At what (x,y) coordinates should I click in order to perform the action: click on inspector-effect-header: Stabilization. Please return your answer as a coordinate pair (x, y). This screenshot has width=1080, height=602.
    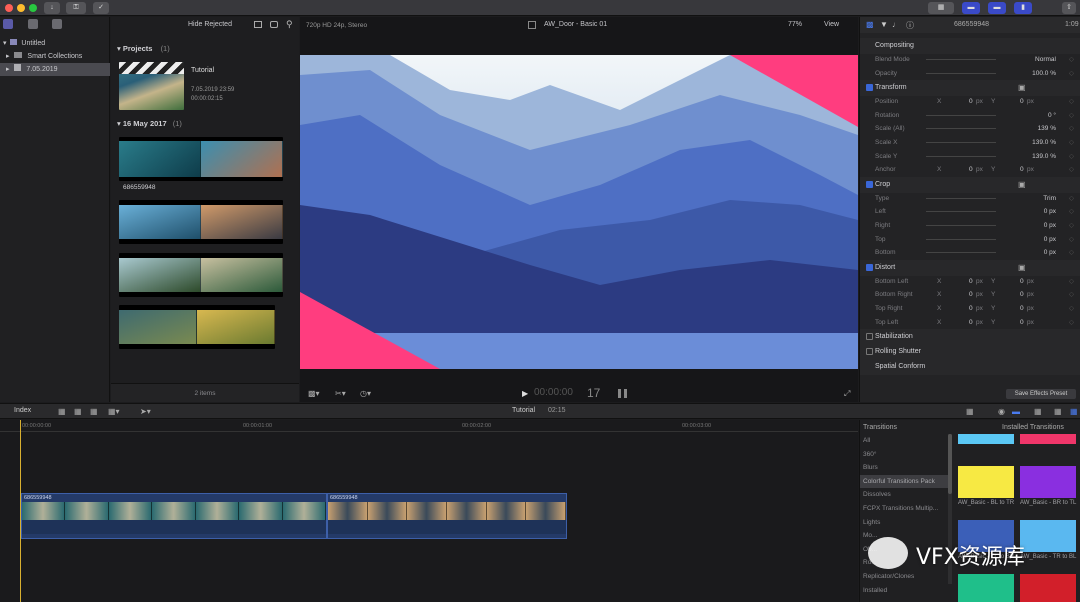
    Looking at the image, I should click on (970, 337).